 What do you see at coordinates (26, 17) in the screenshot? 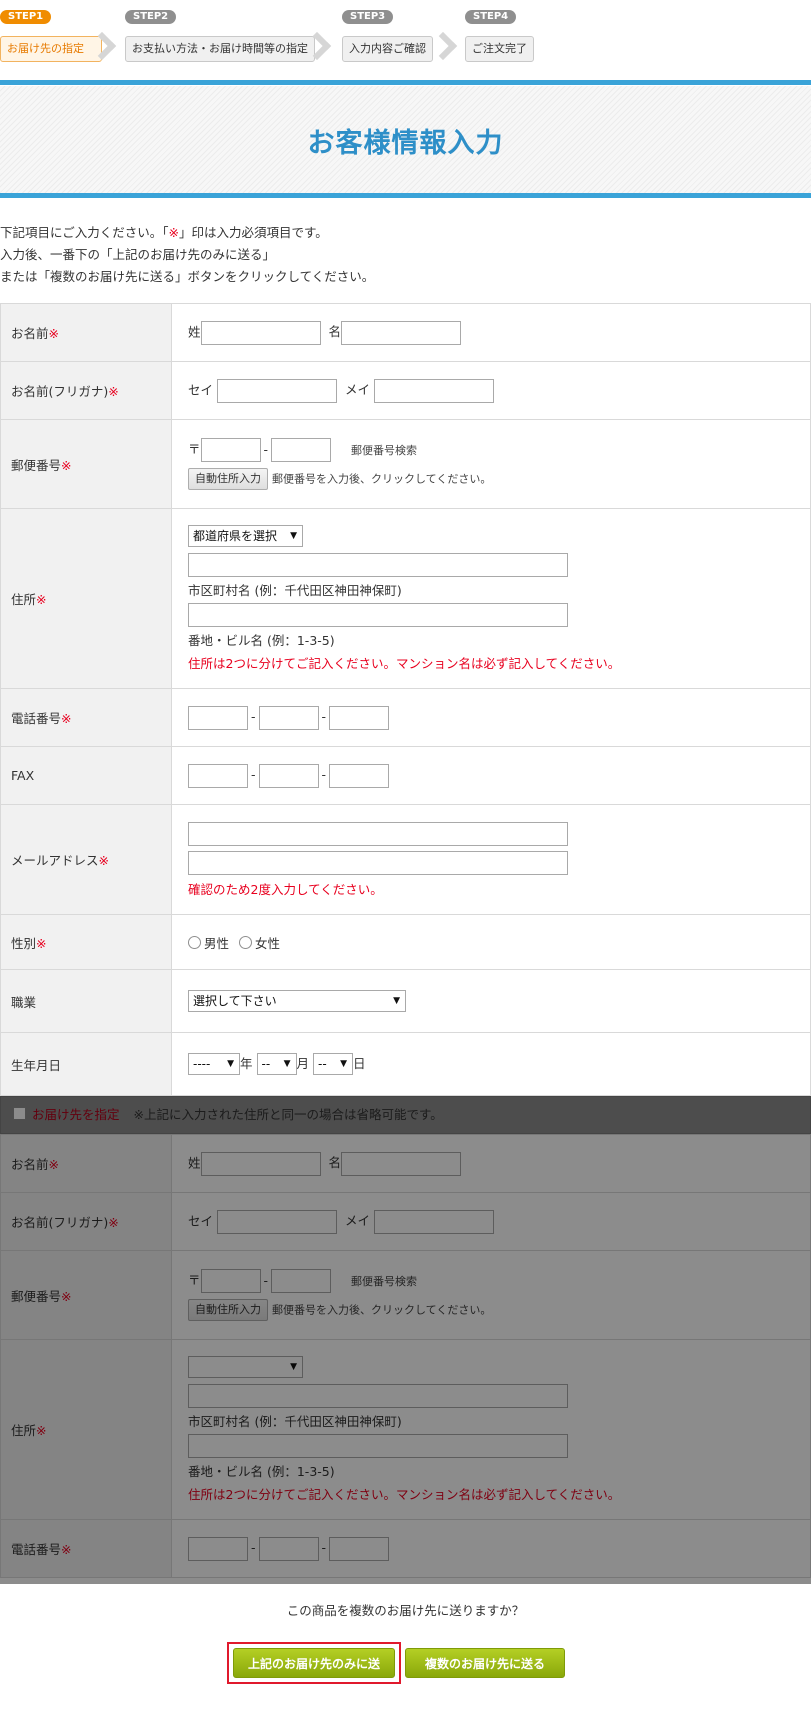
I see `step-1-tag: STEP1` at bounding box center [26, 17].